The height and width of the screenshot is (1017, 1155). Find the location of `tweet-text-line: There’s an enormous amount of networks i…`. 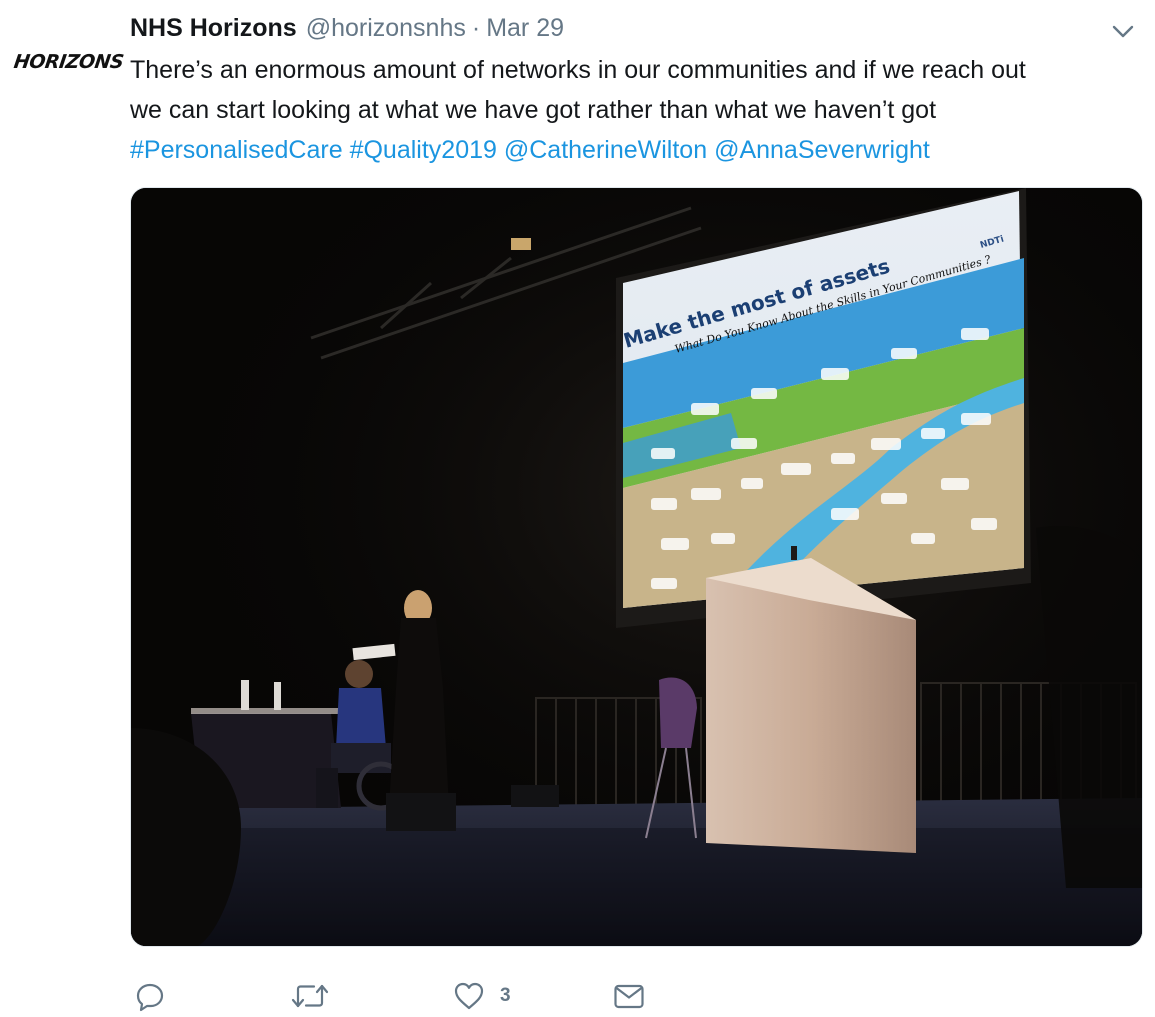

tweet-text-line: There’s an enormous amount of networks i… is located at coordinates (578, 70).